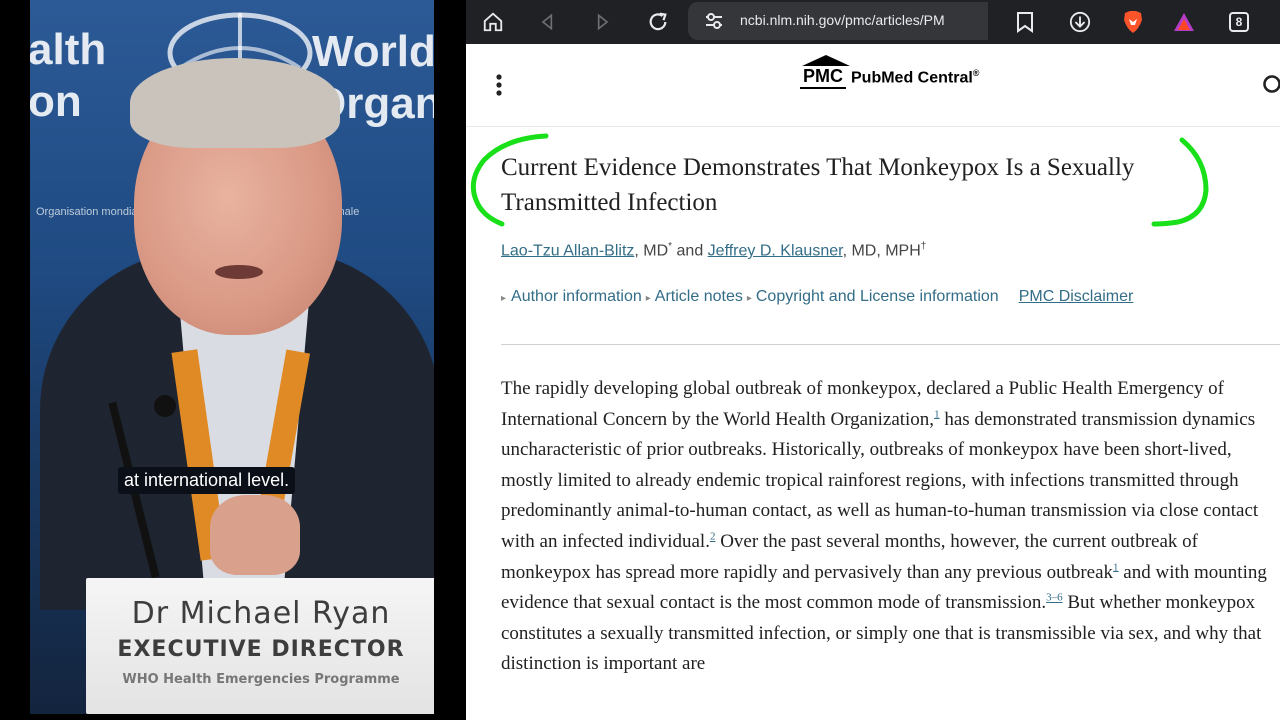 Image resolution: width=1280 pixels, height=720 pixels. What do you see at coordinates (499, 85) in the screenshot?
I see `menu-dots-icon` at bounding box center [499, 85].